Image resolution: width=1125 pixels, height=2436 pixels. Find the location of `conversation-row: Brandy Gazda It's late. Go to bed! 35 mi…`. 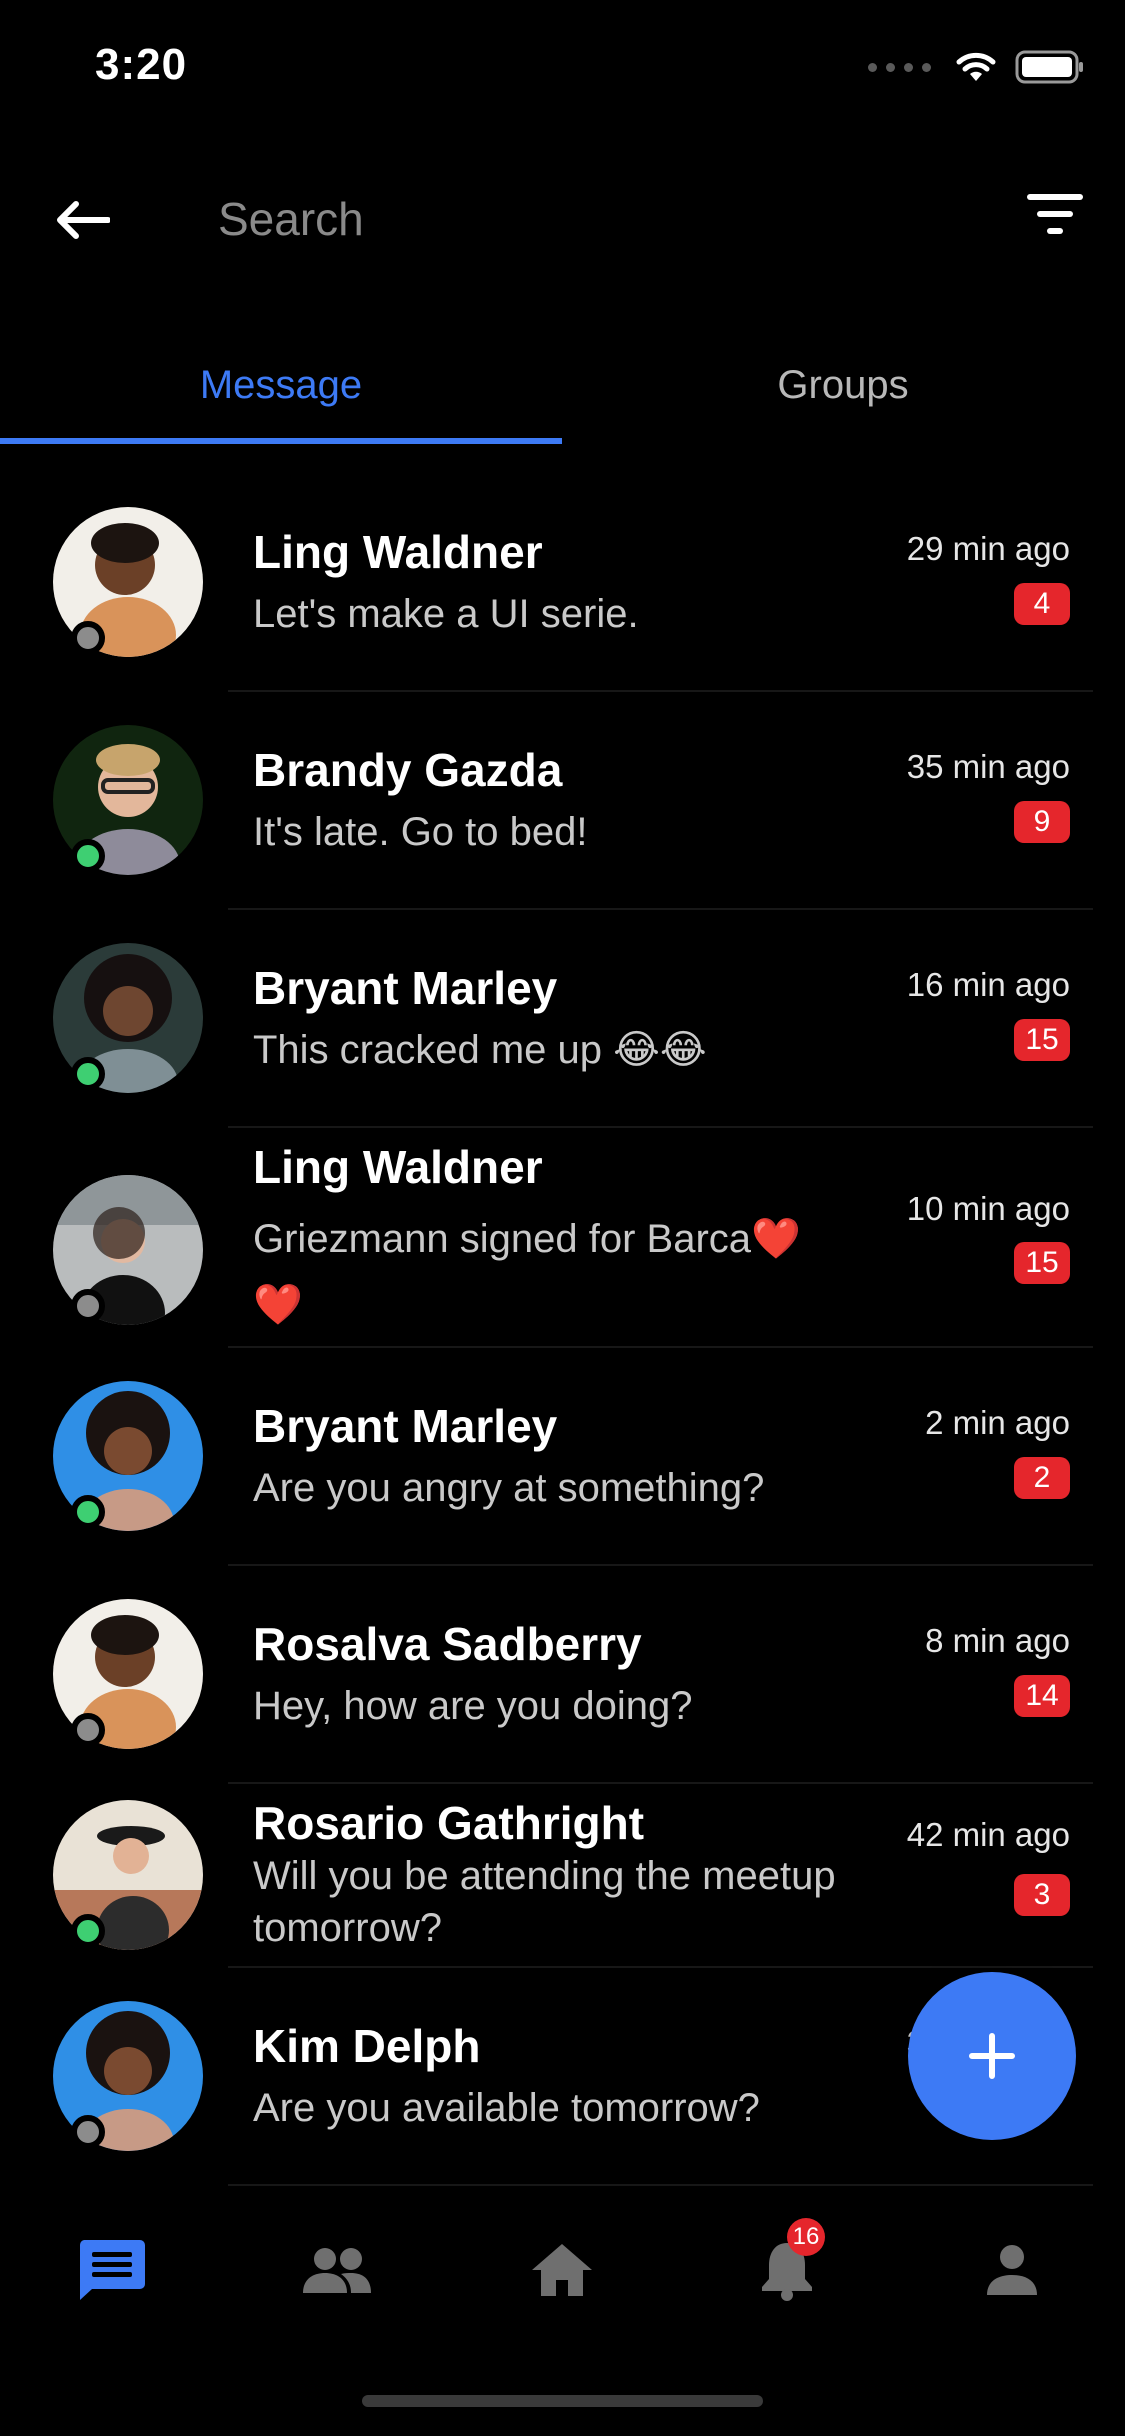

conversation-row: Brandy Gazda It's late. Go to bed! 35 mi… is located at coordinates (562, 813).